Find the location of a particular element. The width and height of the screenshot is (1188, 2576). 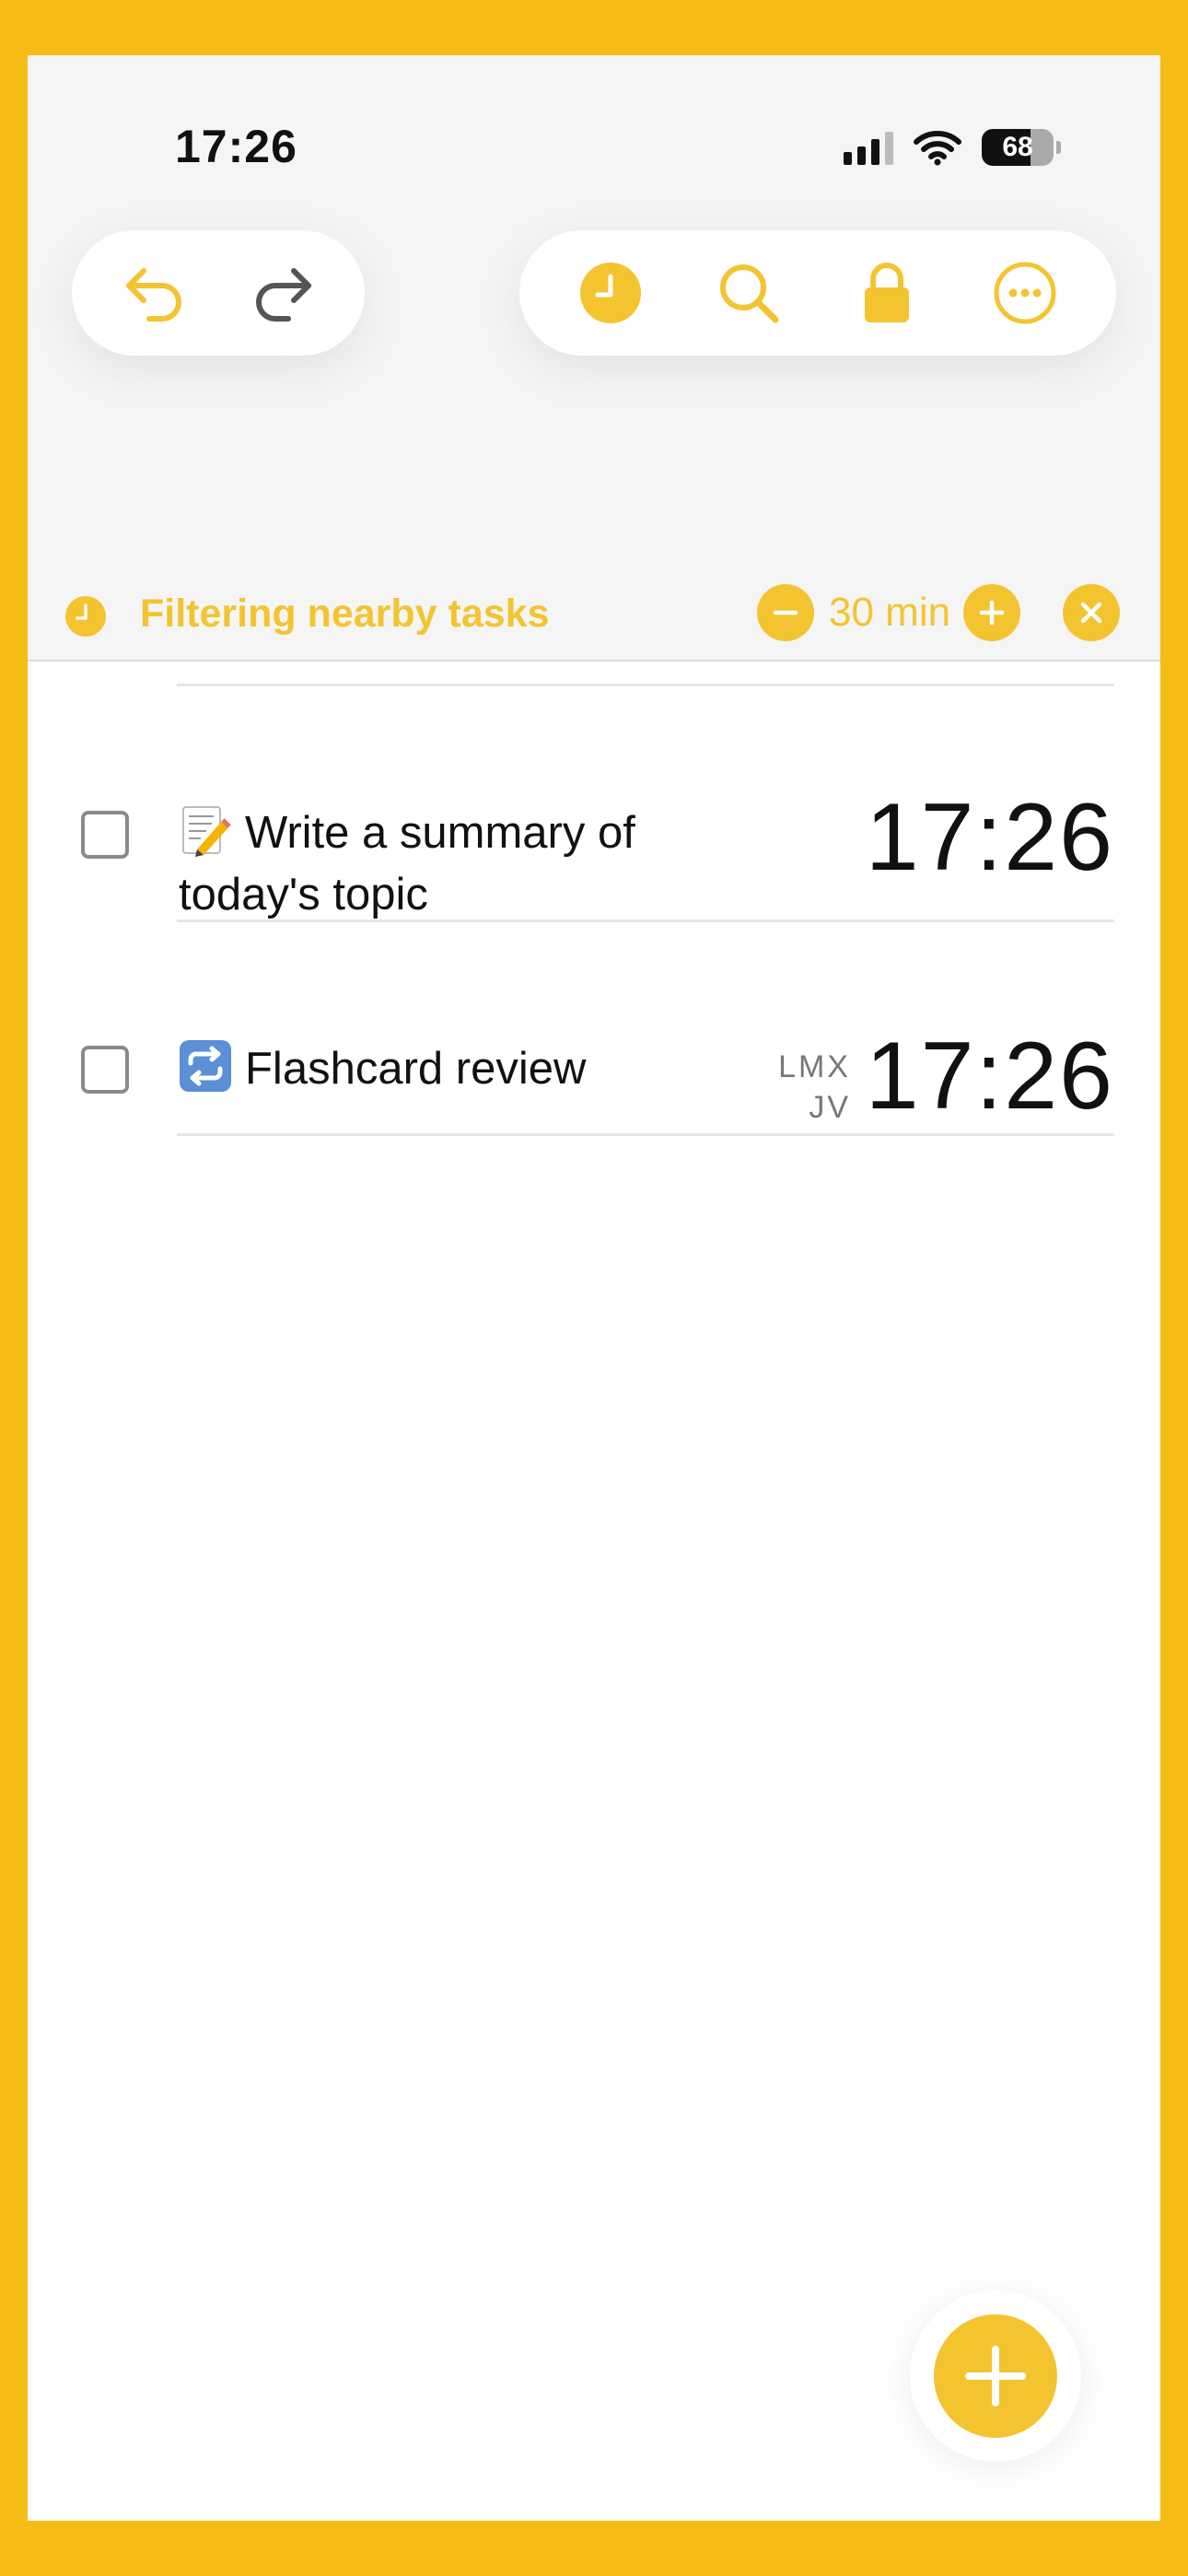

lock-icon is located at coordinates (887, 292).